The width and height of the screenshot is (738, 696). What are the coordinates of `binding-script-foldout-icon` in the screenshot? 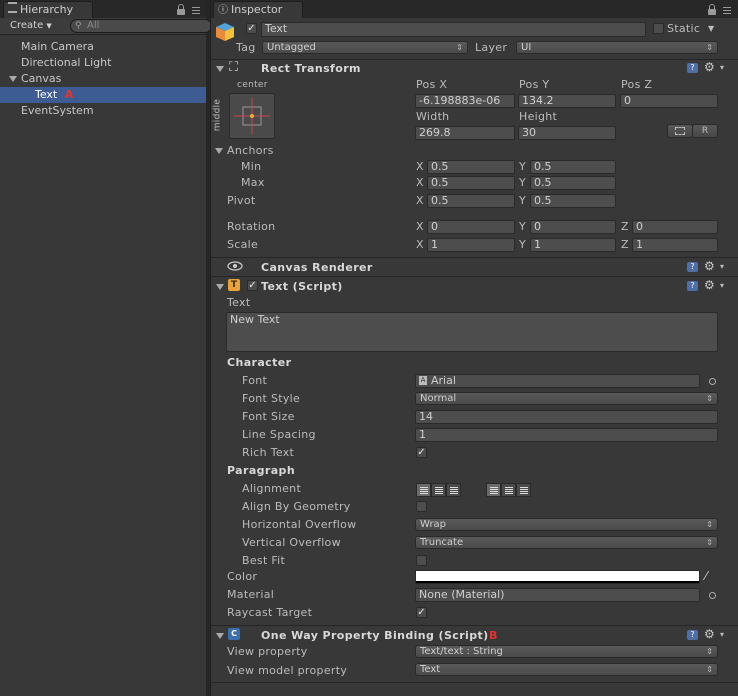 It's located at (220, 636).